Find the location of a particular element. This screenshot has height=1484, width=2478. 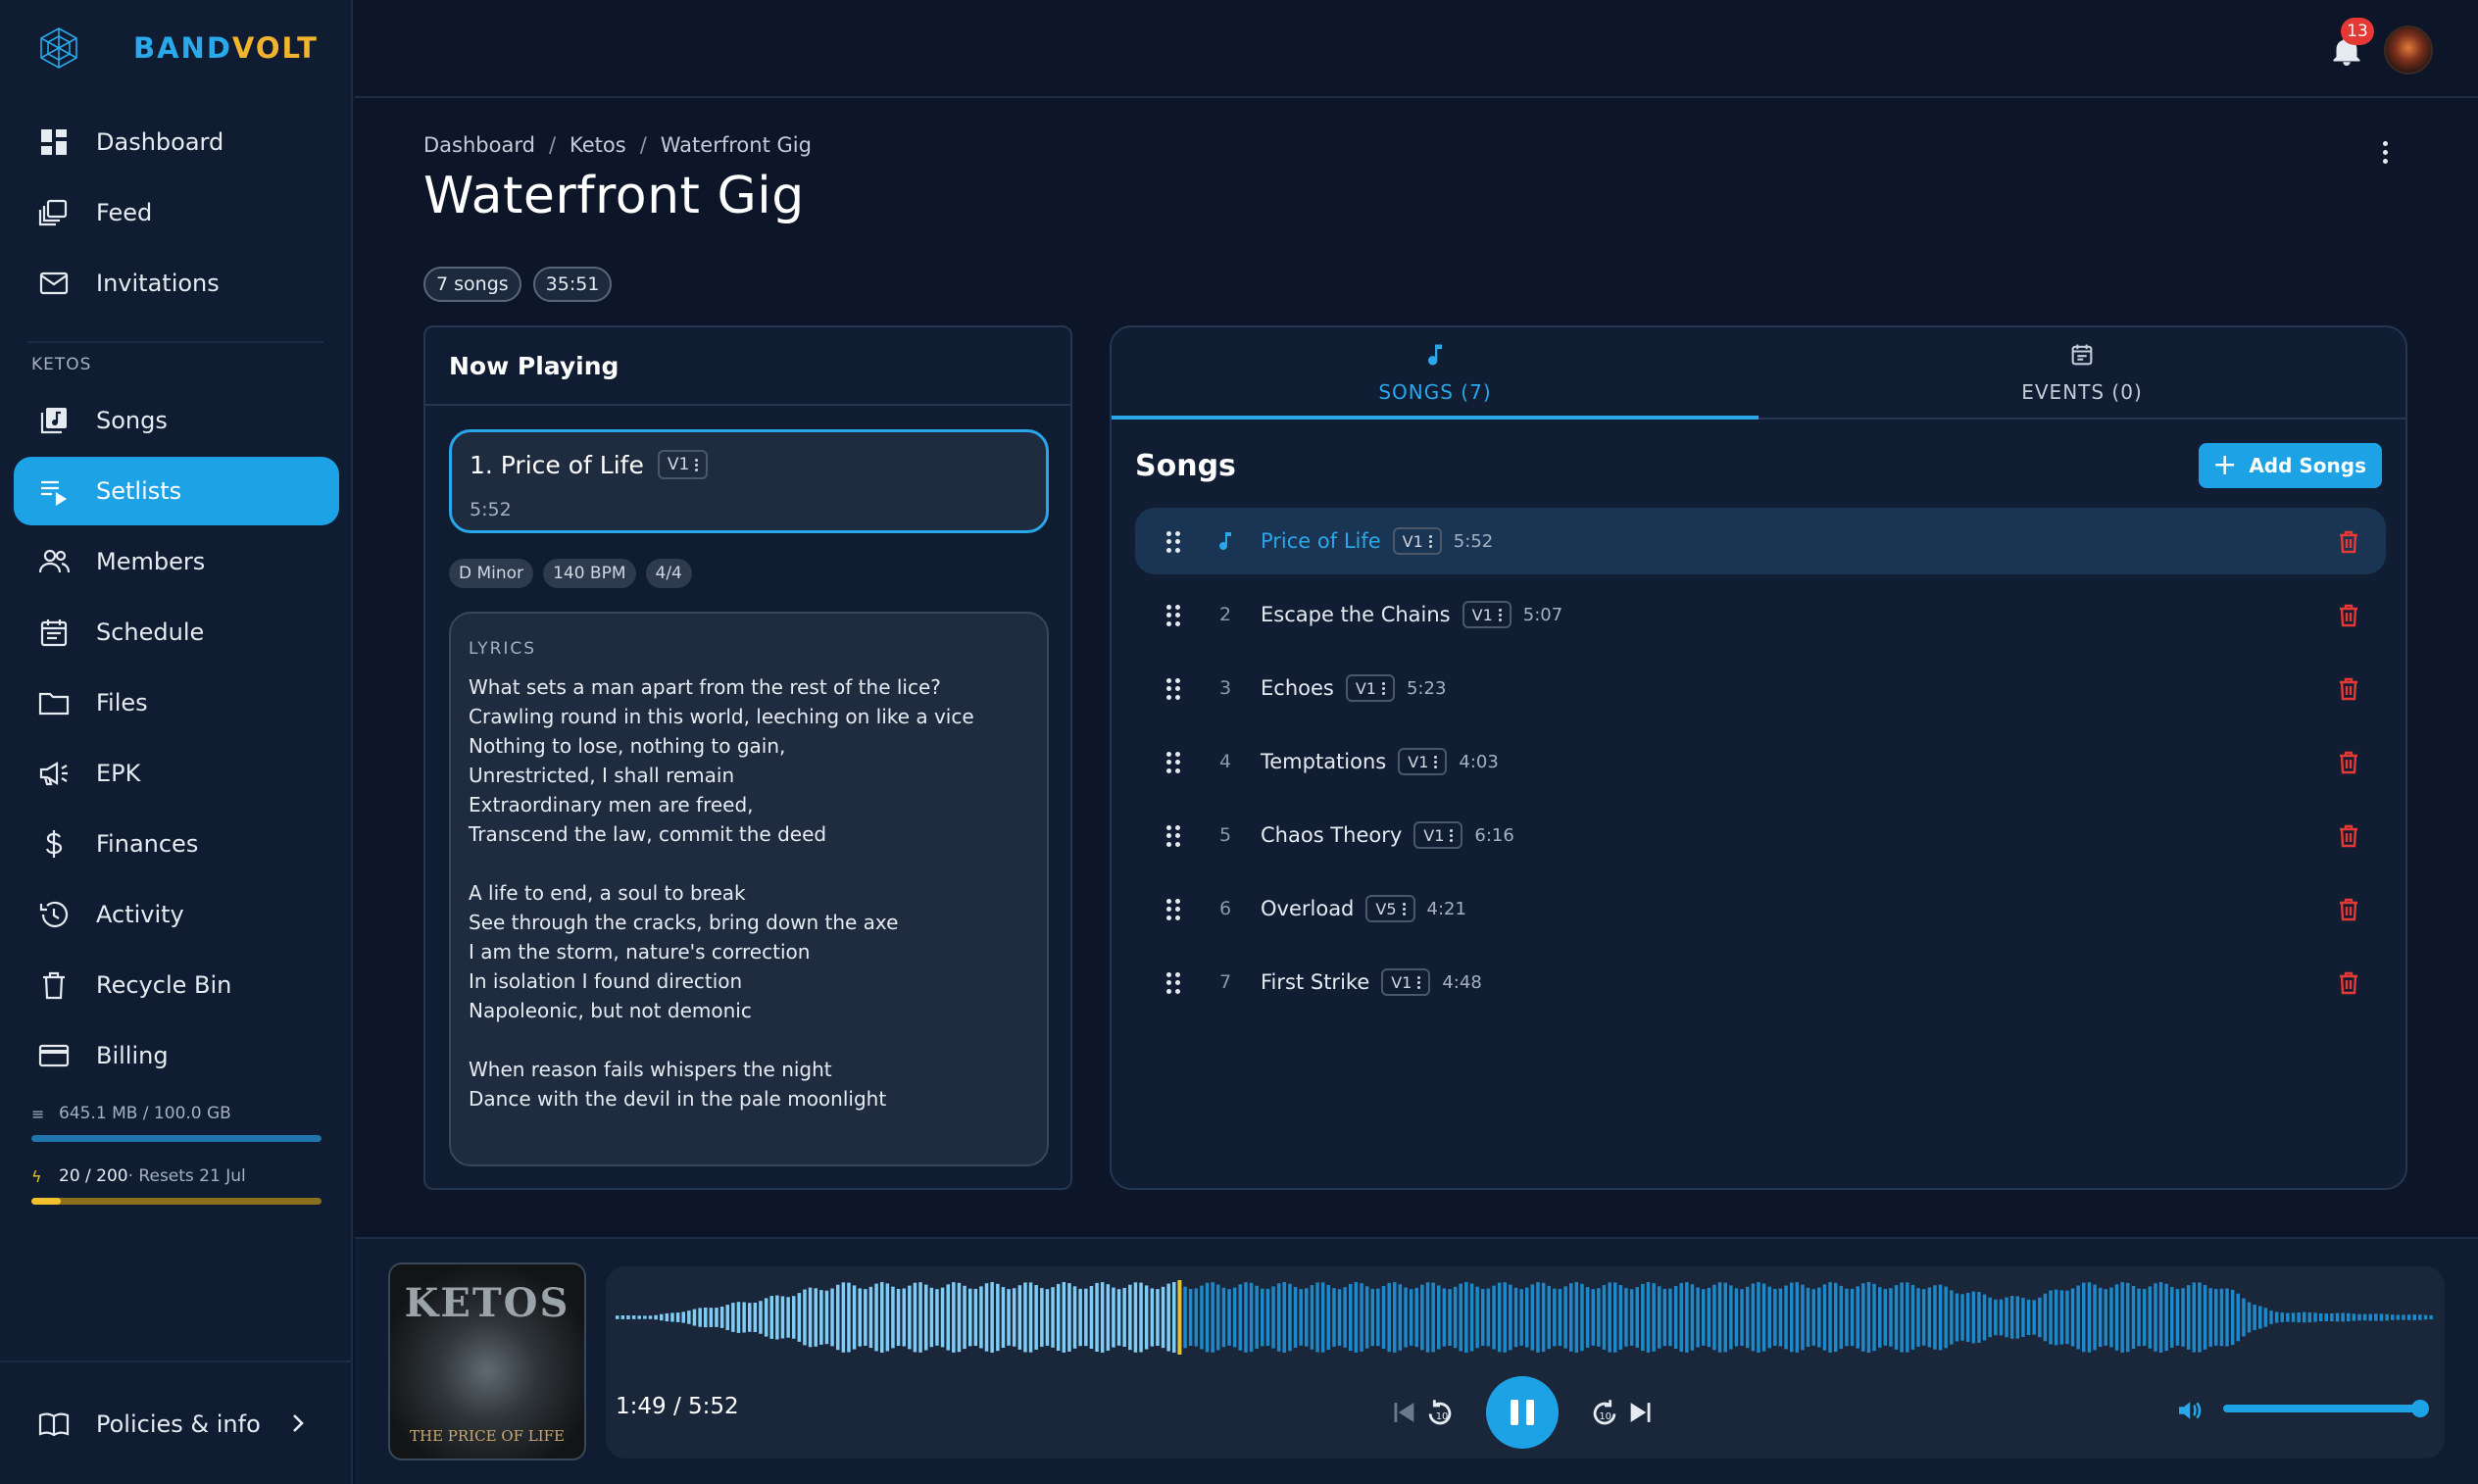

nav-label: Members is located at coordinates (151, 561).